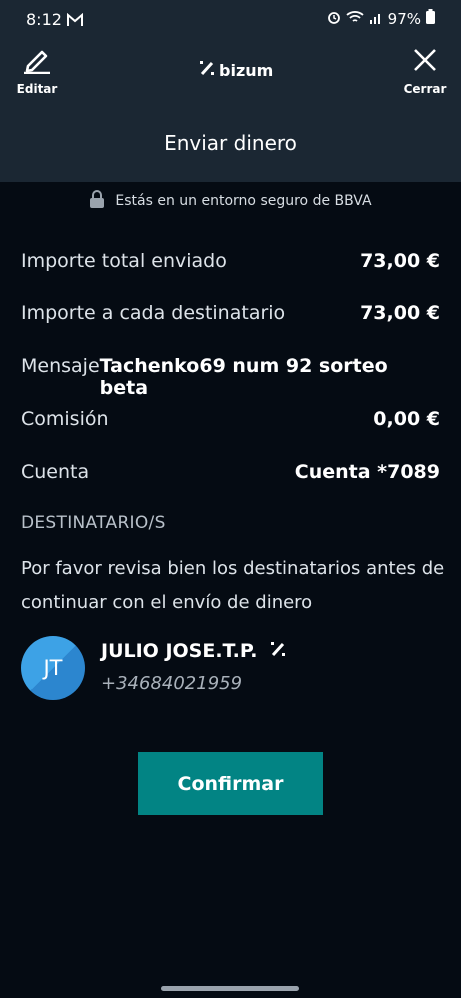  I want to click on detail-value: Cuenta *7089, so click(367, 472).